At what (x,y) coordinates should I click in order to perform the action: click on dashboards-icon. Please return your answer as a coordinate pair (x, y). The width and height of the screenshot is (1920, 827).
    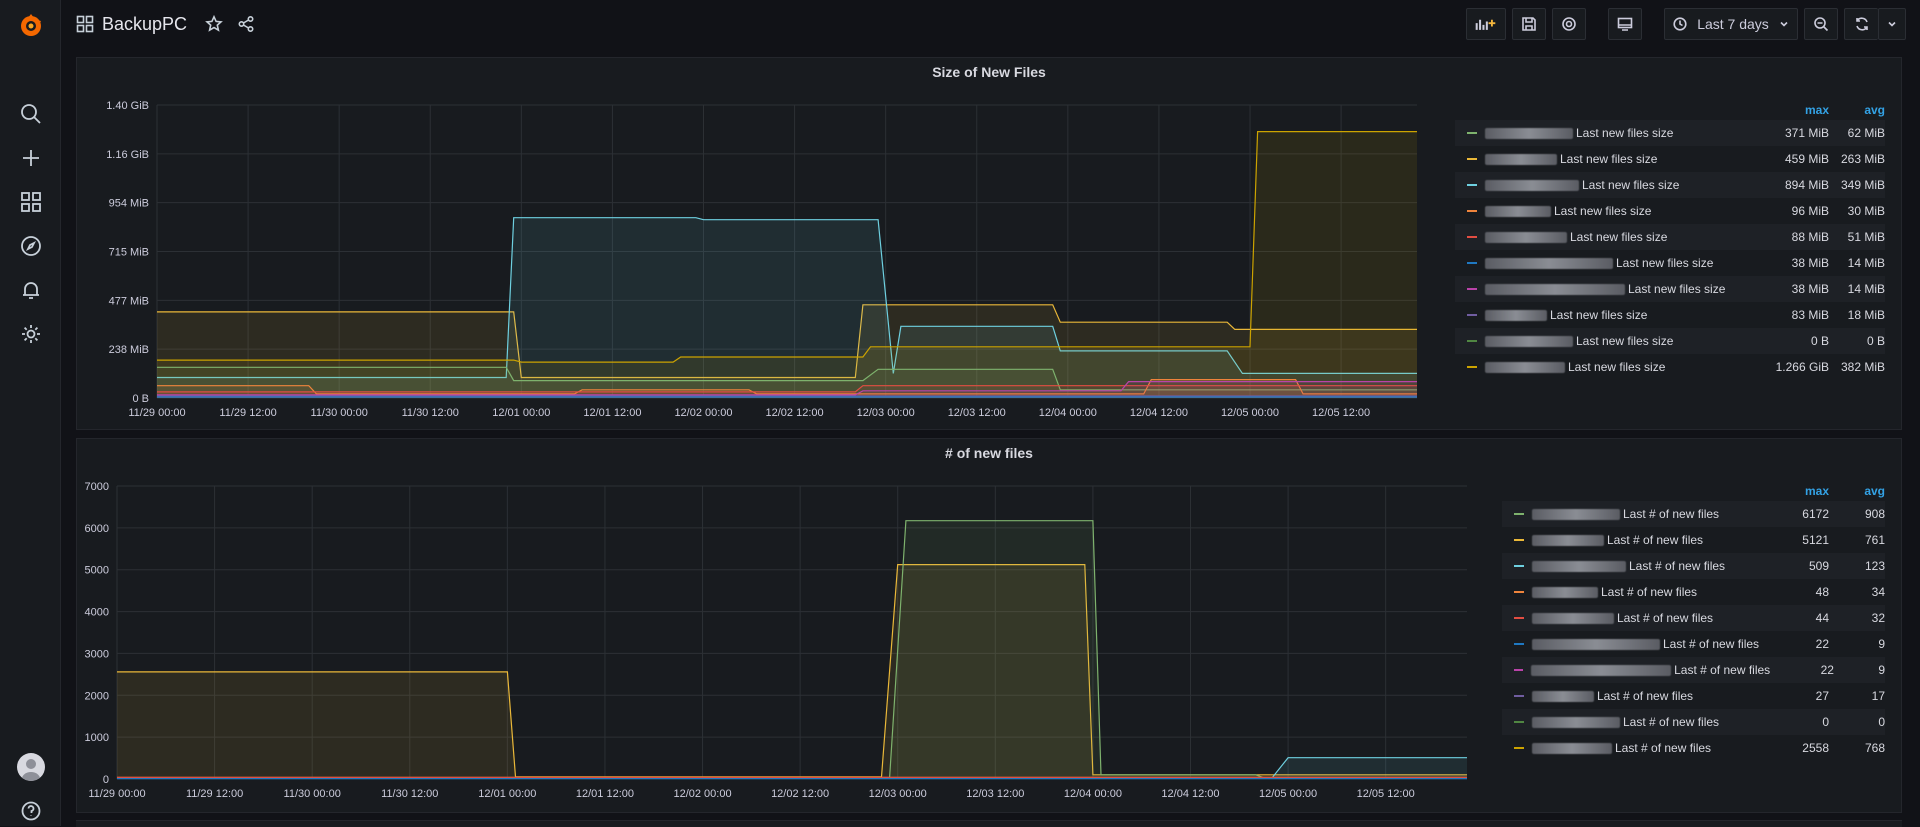
    Looking at the image, I should click on (31, 202).